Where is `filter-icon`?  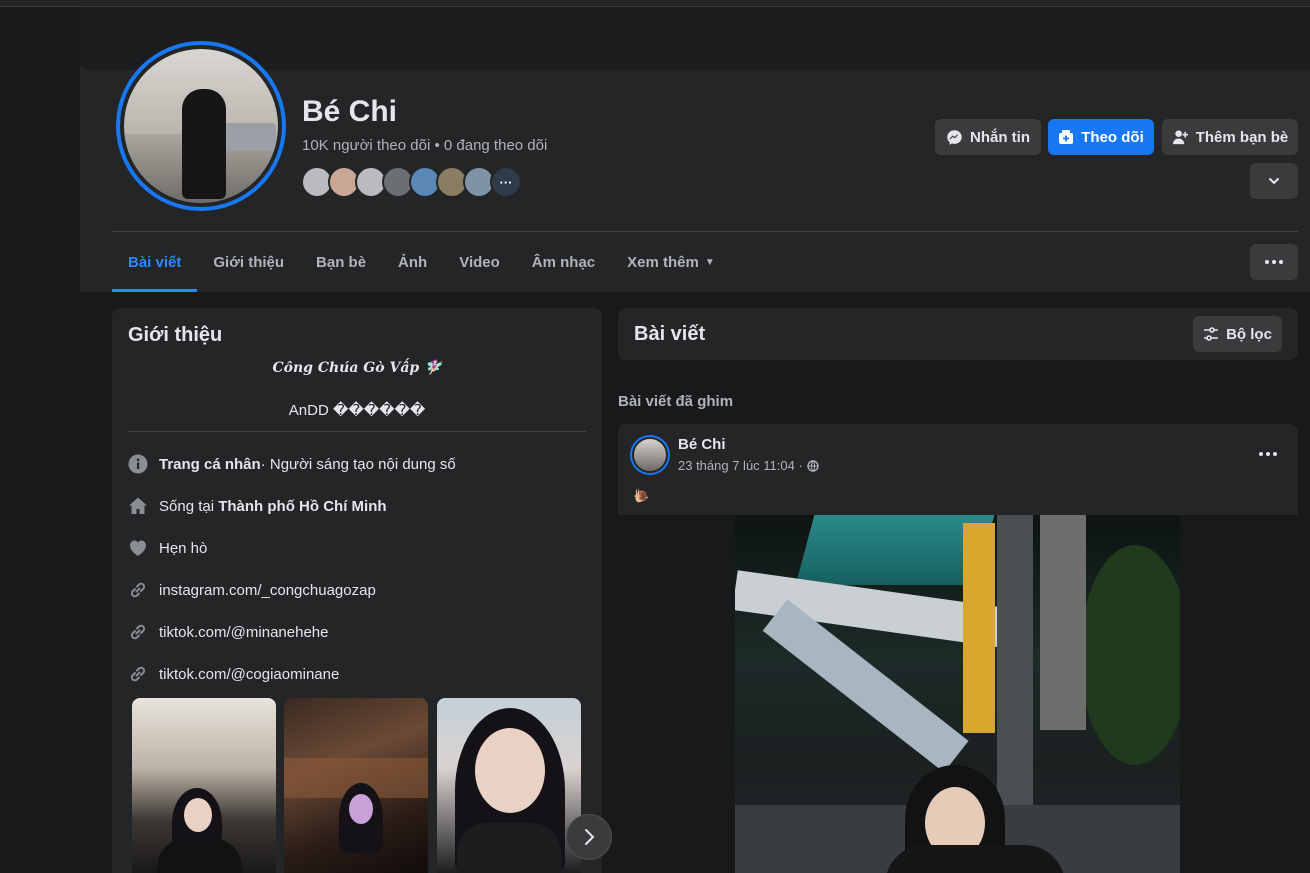
filter-icon is located at coordinates (1211, 334).